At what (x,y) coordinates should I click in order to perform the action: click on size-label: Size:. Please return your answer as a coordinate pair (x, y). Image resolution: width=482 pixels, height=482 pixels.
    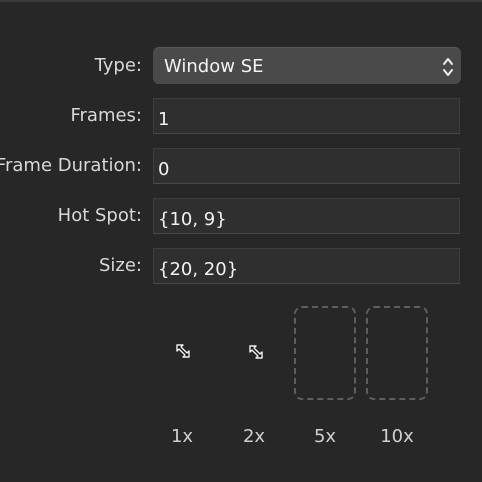
    Looking at the image, I should click on (120, 265).